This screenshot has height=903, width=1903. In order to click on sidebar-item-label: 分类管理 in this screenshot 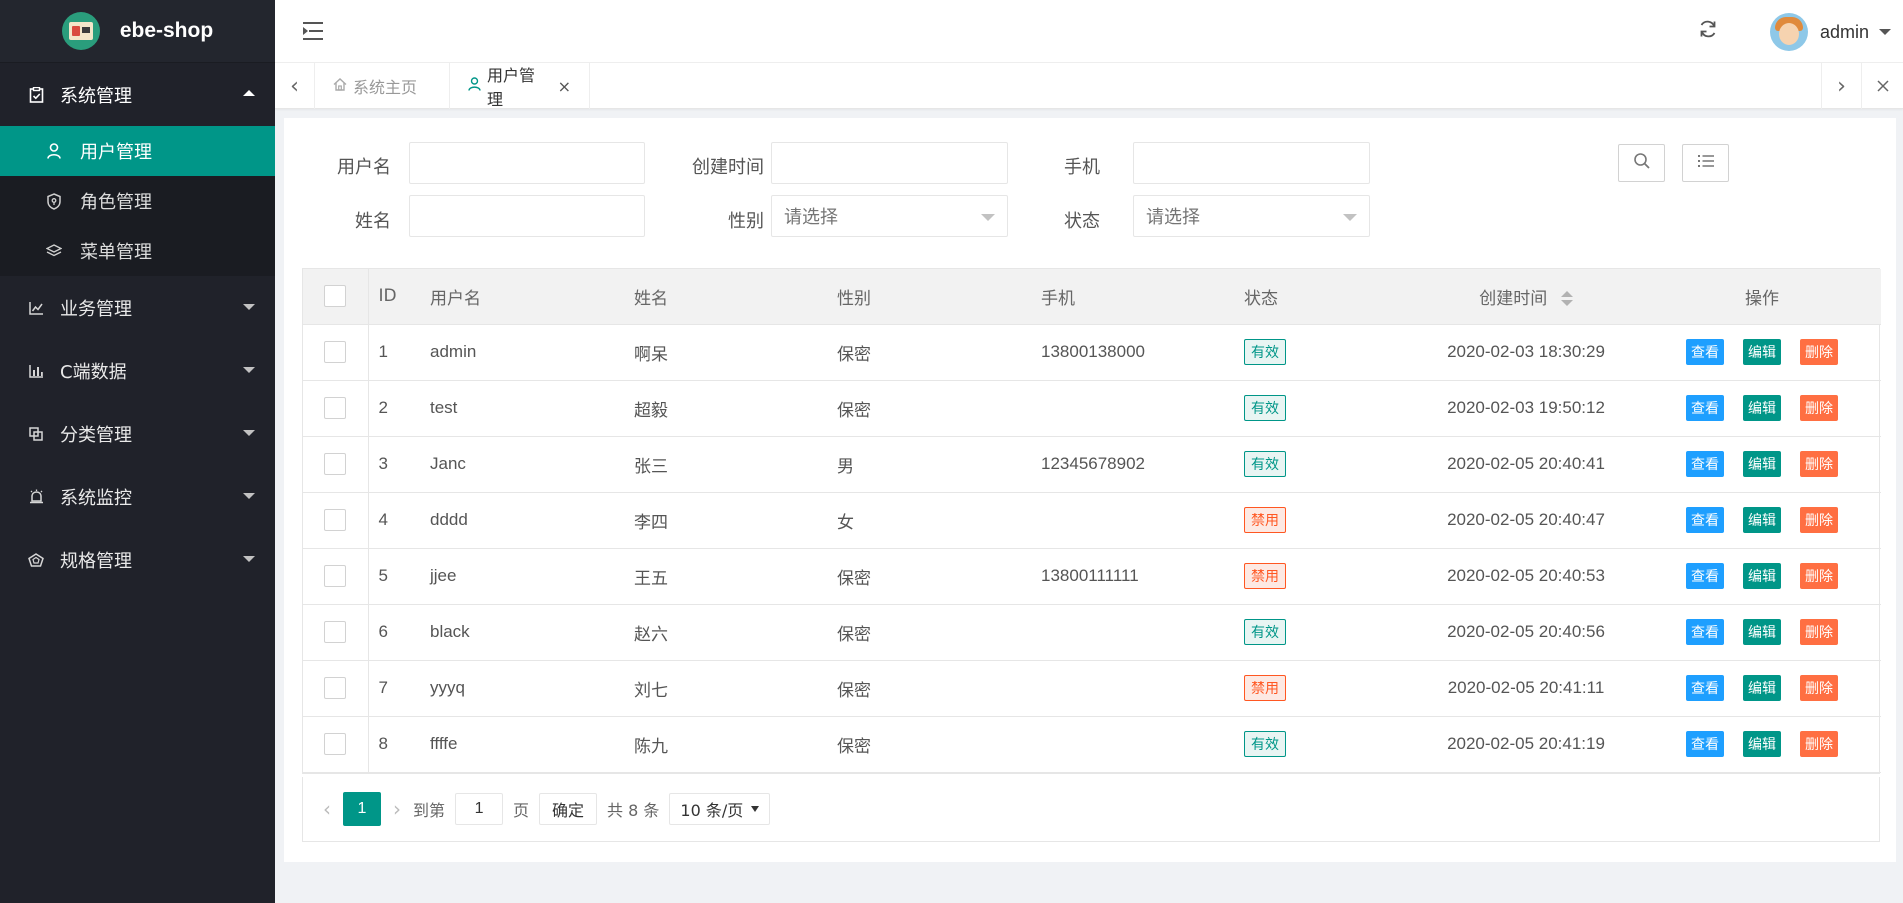, I will do `click(96, 435)`.